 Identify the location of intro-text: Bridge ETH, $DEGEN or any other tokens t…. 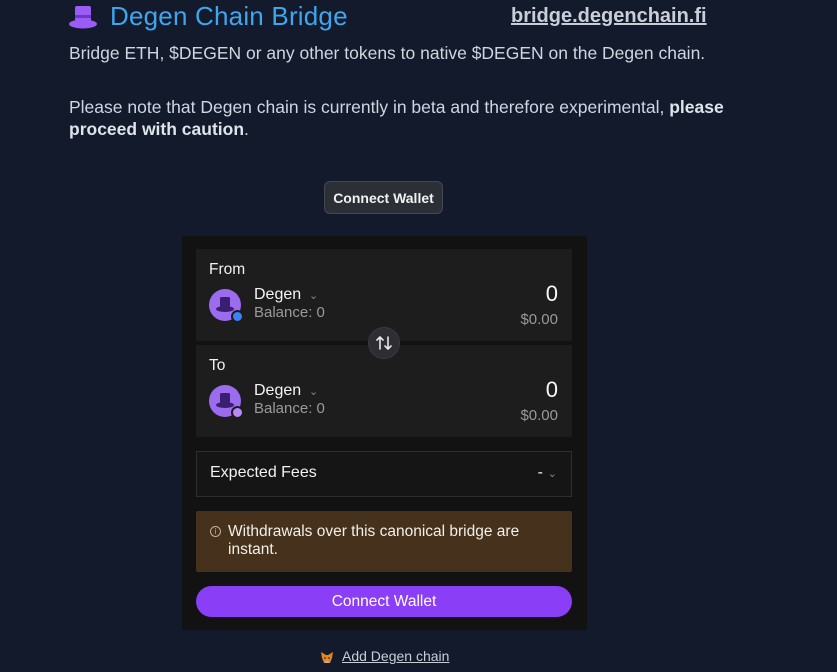
(387, 53).